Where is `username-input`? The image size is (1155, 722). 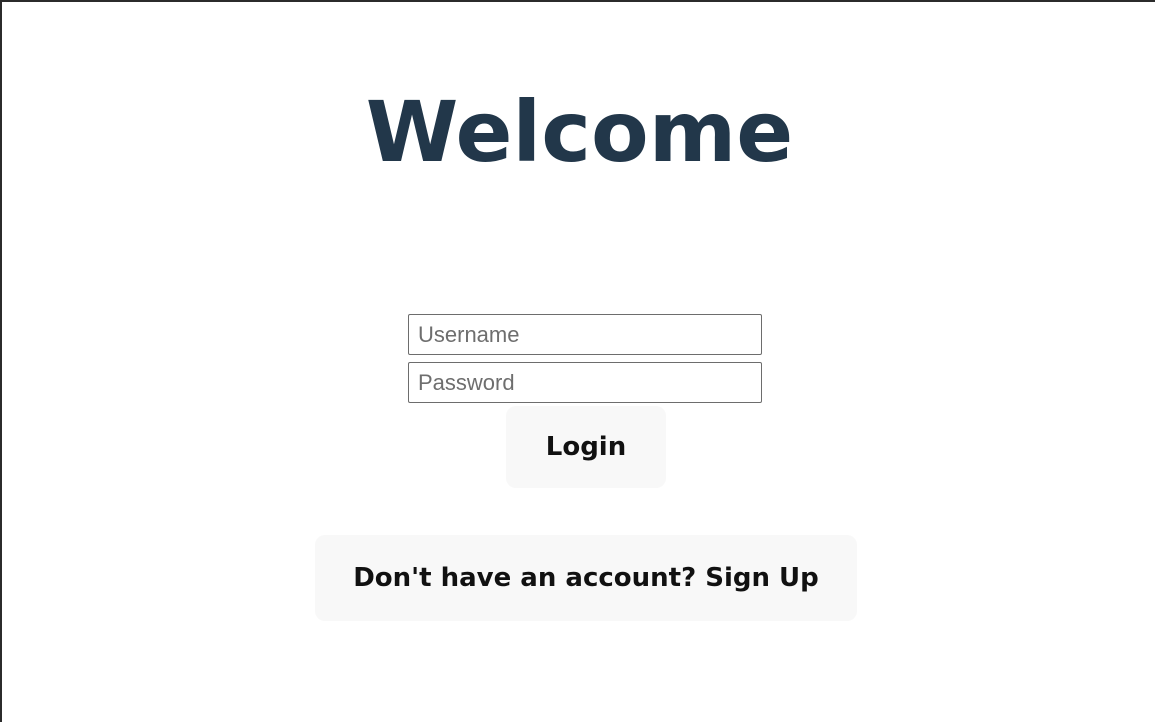
username-input is located at coordinates (585, 334).